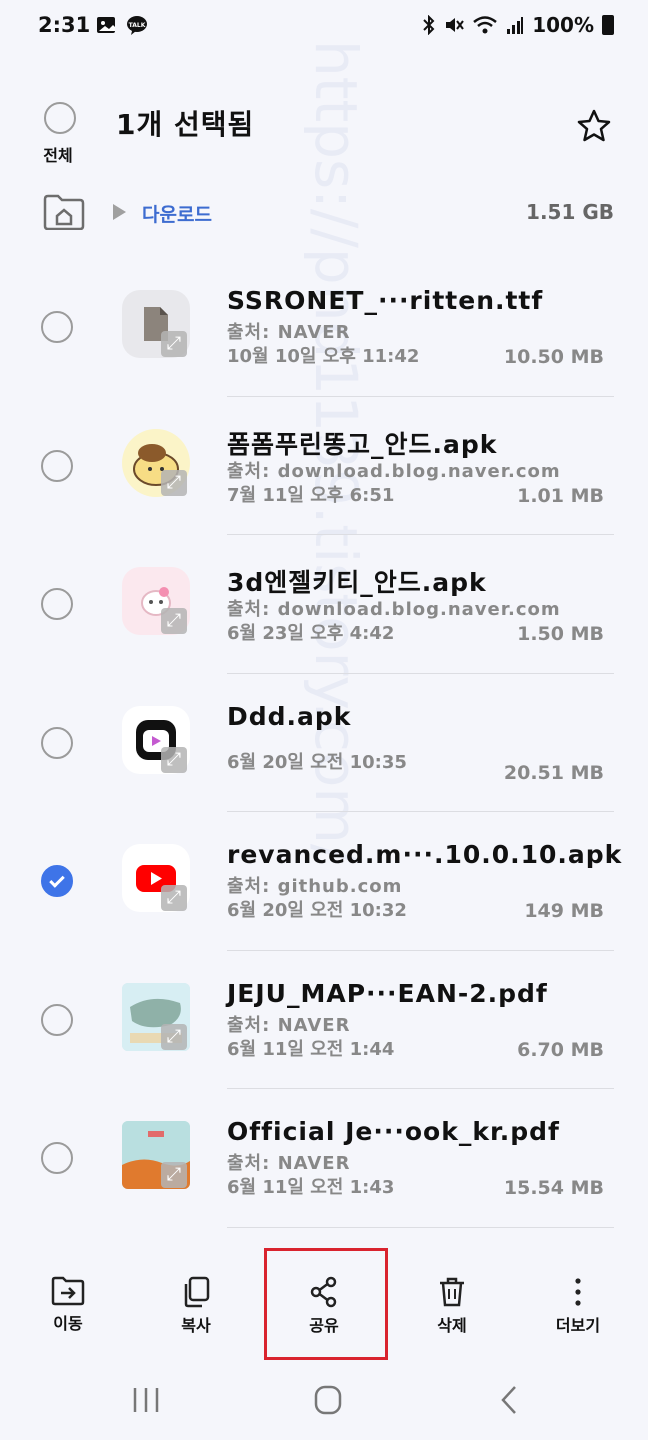  Describe the element at coordinates (564, 911) in the screenshot. I see `file-size: 149 MB` at that location.